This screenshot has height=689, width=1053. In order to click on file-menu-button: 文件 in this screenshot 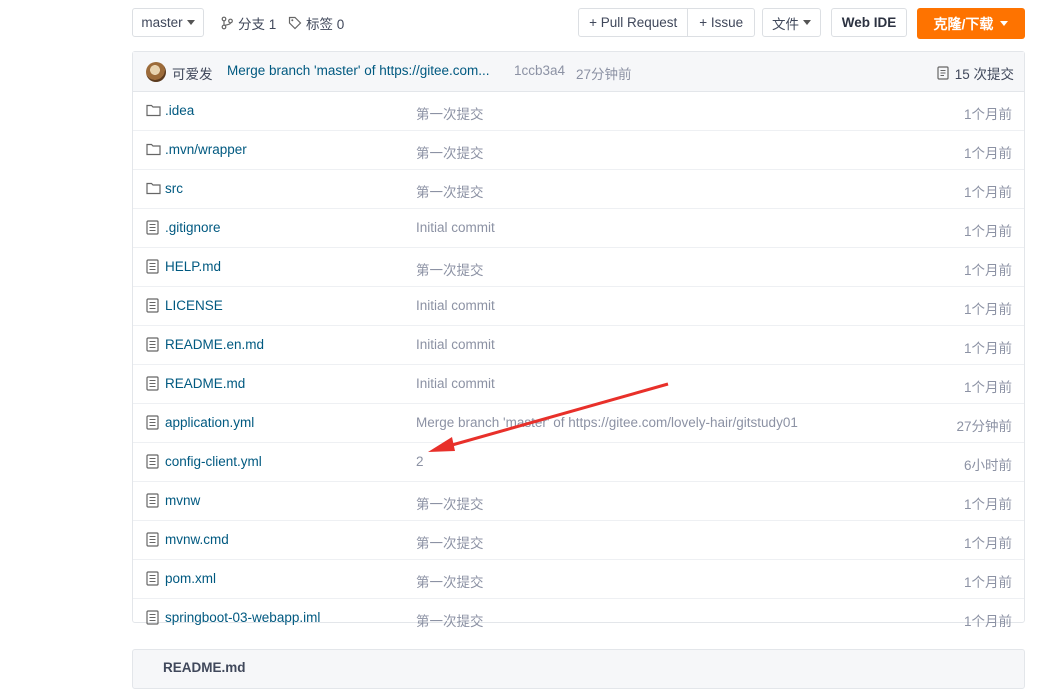, I will do `click(791, 22)`.